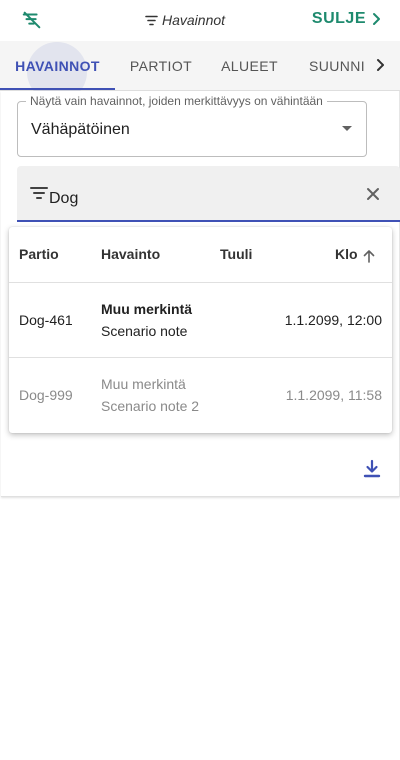  I want to click on close-icon, so click(373, 194).